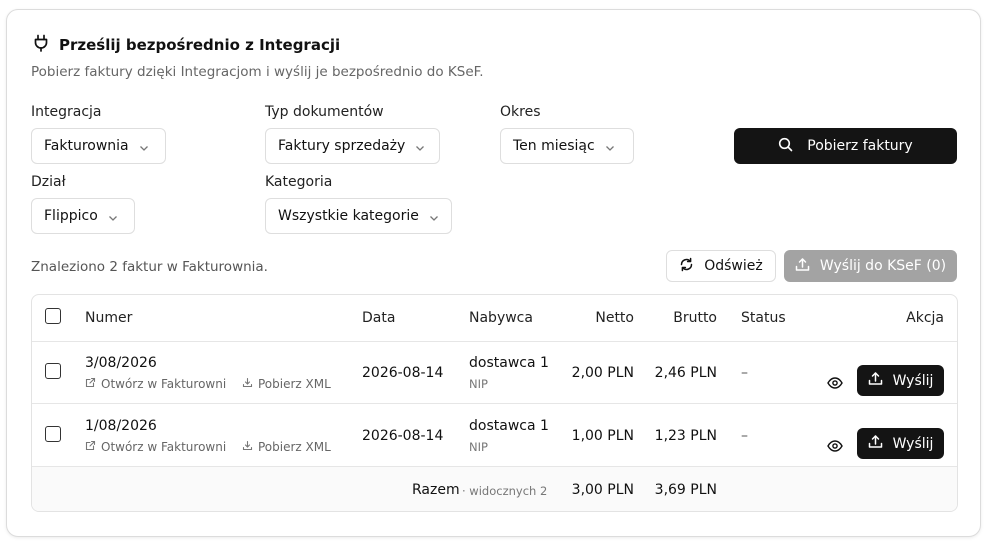  What do you see at coordinates (685, 490) in the screenshot?
I see `total-gross: 3,69 PLN` at bounding box center [685, 490].